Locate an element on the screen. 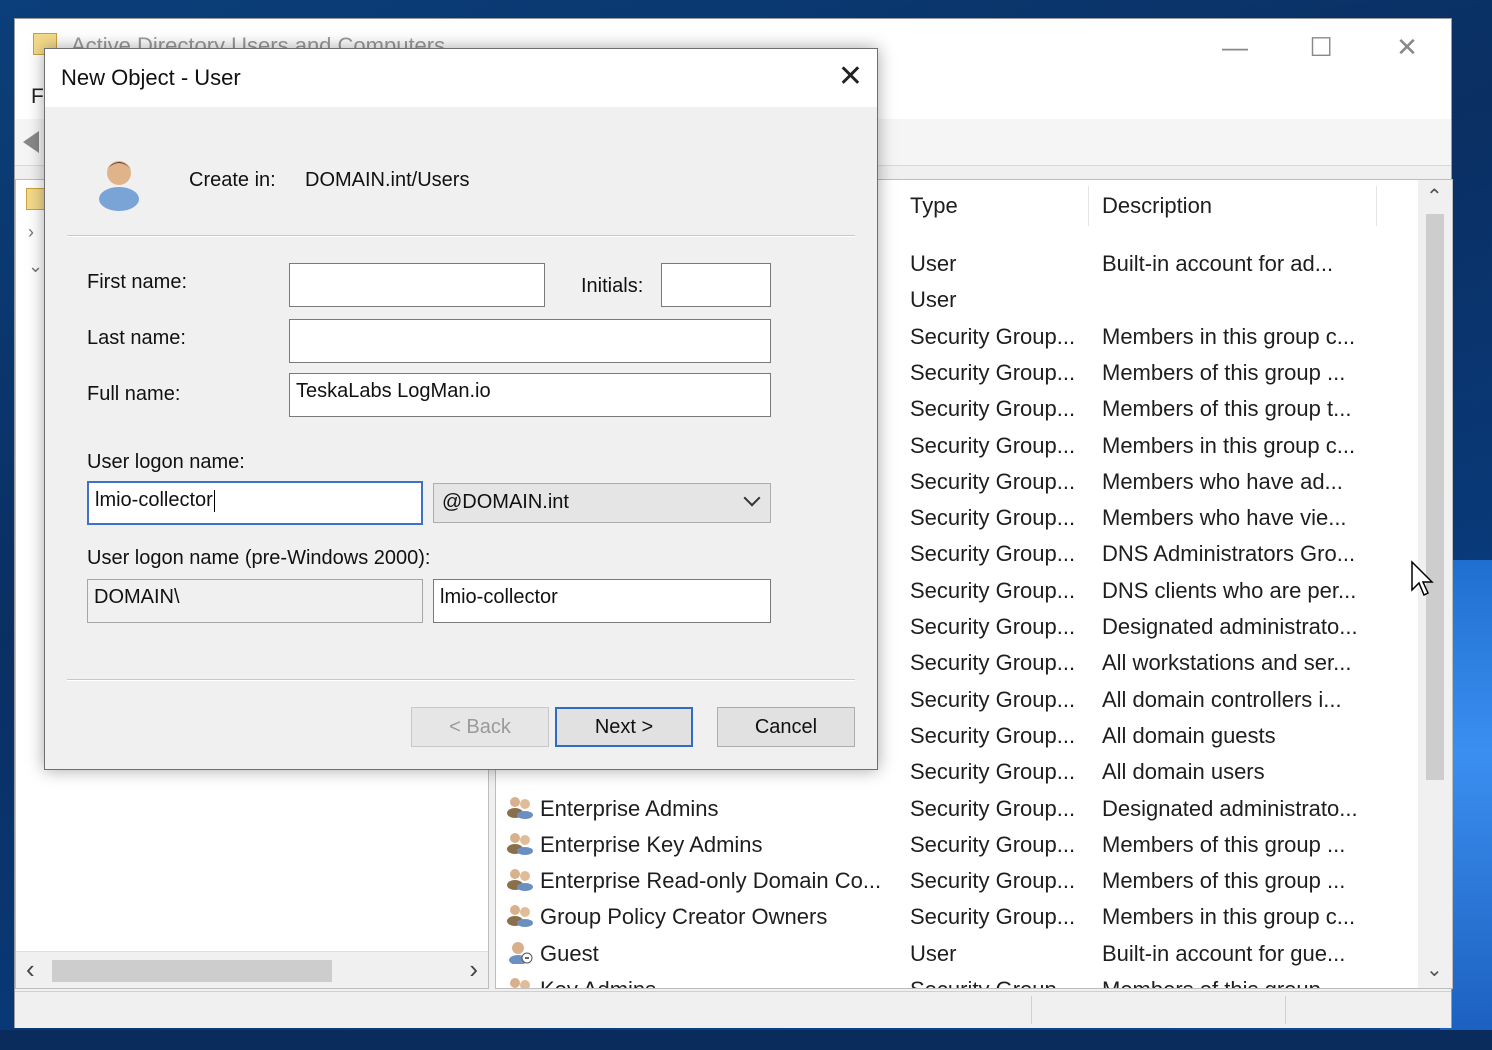 This screenshot has width=1492, height=1050. full-name-label: Full name: is located at coordinates (134, 394).